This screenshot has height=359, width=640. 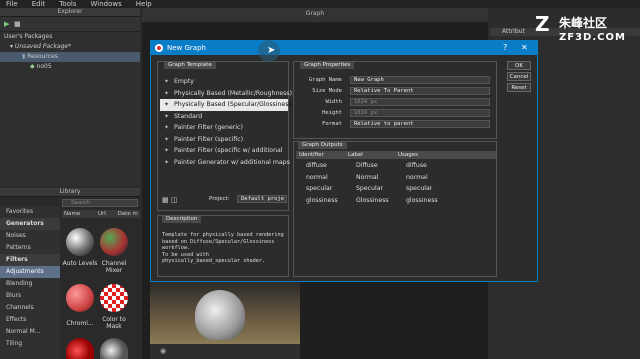 I want to click on output-row: diffuse Diffuse diffuse, so click(x=401, y=166).